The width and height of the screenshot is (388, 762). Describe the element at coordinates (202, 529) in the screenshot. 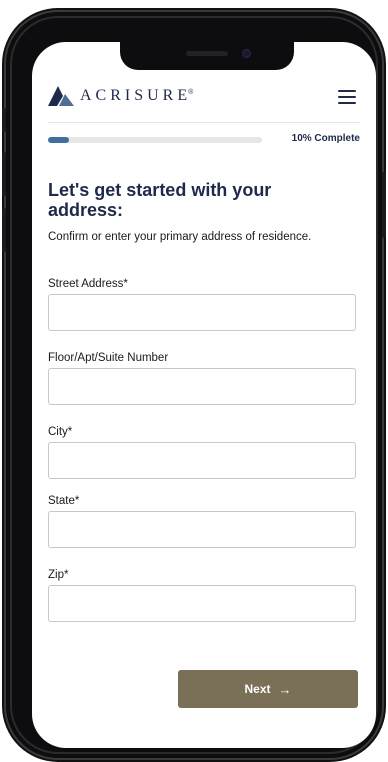

I see `state-input` at that location.